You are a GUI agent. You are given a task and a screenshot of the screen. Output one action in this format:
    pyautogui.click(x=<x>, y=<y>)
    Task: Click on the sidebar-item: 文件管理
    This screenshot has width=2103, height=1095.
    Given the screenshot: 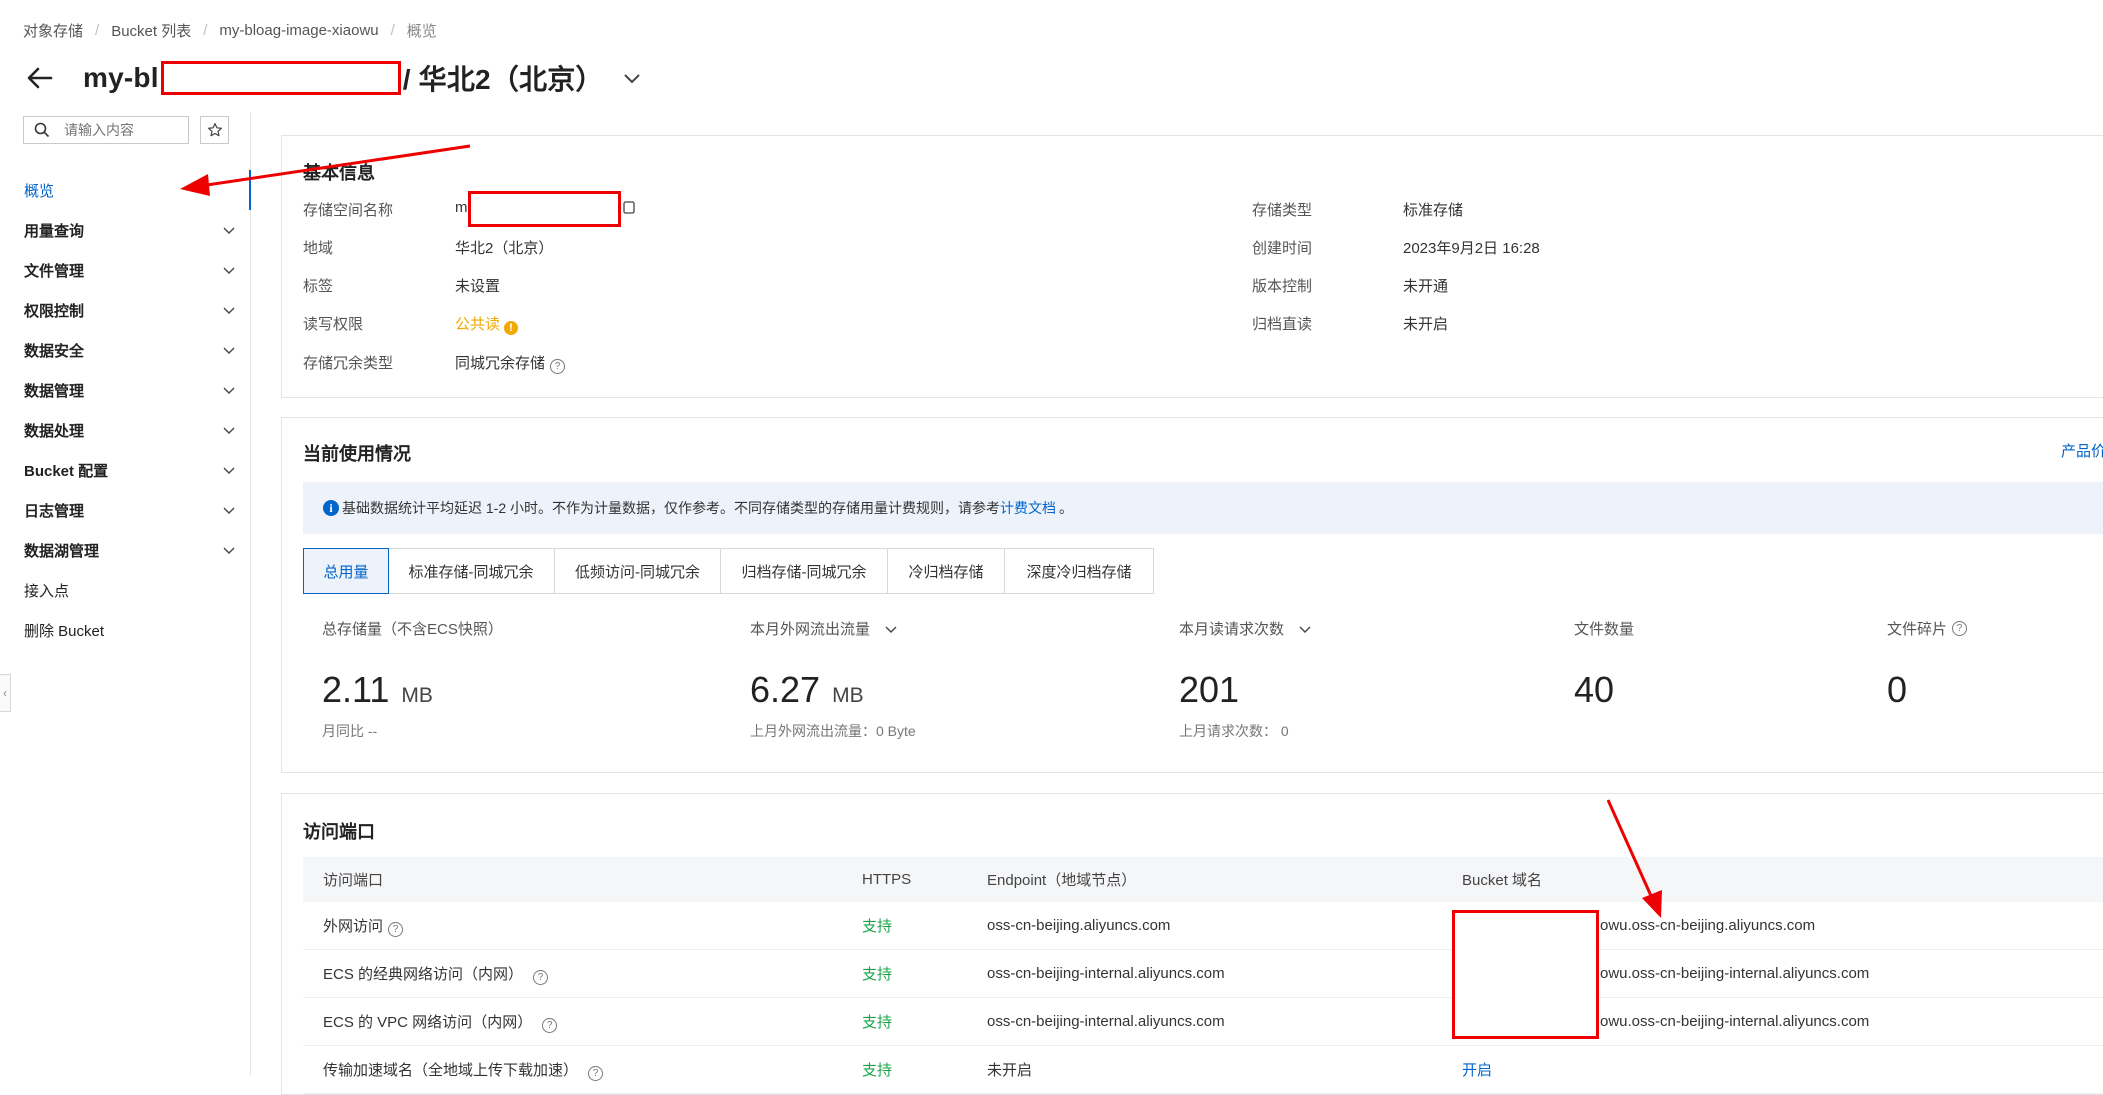 What is the action you would take?
    pyautogui.click(x=125, y=270)
    